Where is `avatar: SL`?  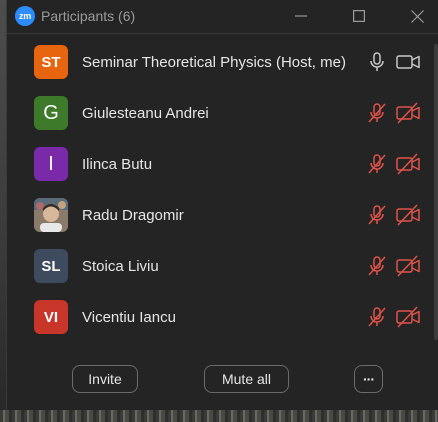 avatar: SL is located at coordinates (51, 266).